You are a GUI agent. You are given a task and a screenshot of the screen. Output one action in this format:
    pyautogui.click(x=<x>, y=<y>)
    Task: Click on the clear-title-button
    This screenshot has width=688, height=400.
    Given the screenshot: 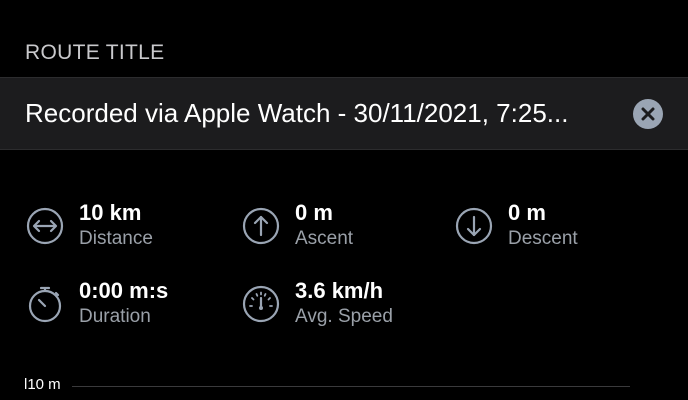 What is the action you would take?
    pyautogui.click(x=648, y=114)
    